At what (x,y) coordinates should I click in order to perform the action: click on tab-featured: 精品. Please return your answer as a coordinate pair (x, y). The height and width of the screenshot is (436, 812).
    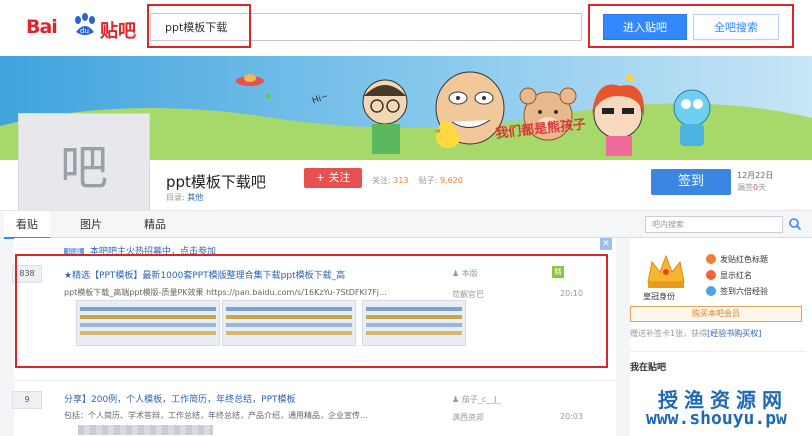
    Looking at the image, I should click on (155, 225).